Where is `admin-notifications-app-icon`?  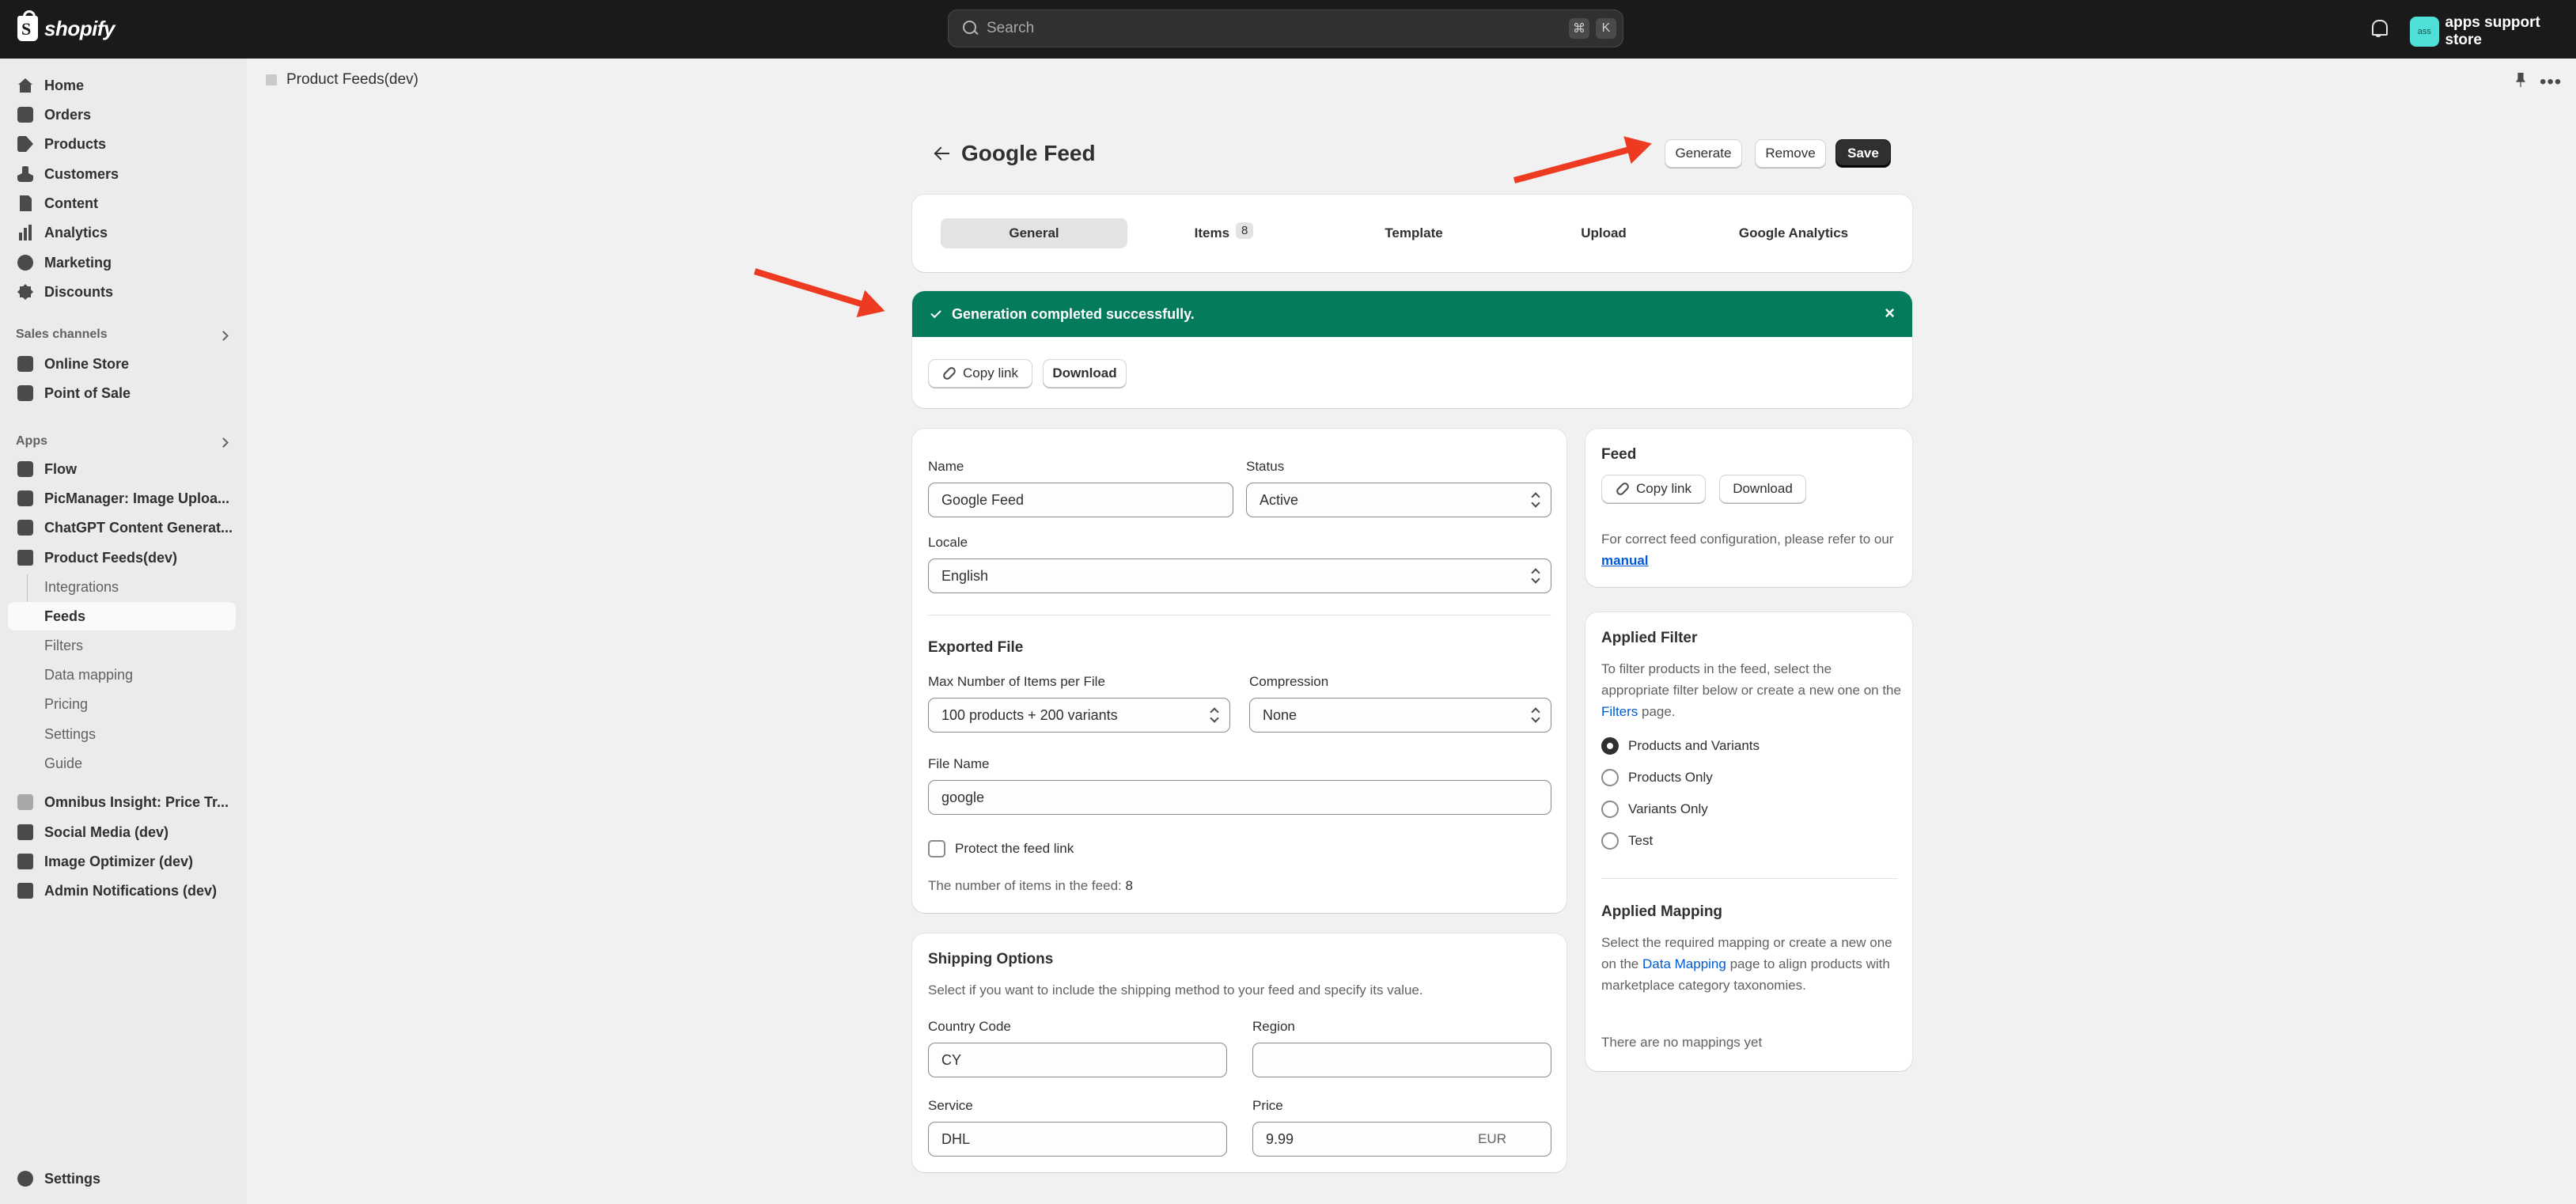
admin-notifications-app-icon is located at coordinates (25, 891).